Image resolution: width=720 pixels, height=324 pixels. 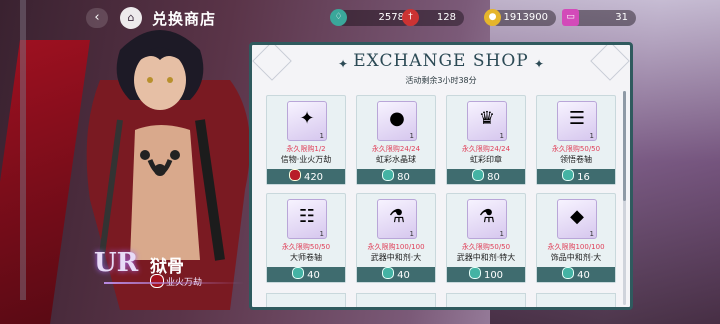 I want to click on item-name: 大师卷轴, so click(x=306, y=257).